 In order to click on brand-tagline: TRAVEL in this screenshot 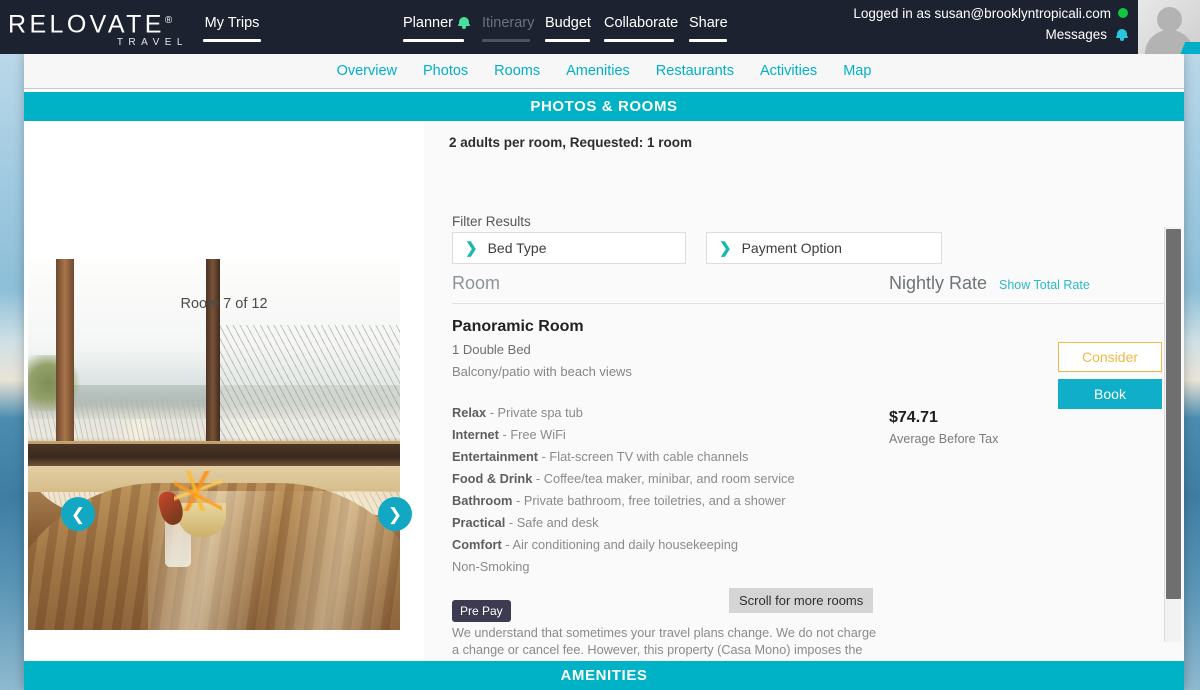, I will do `click(152, 43)`.